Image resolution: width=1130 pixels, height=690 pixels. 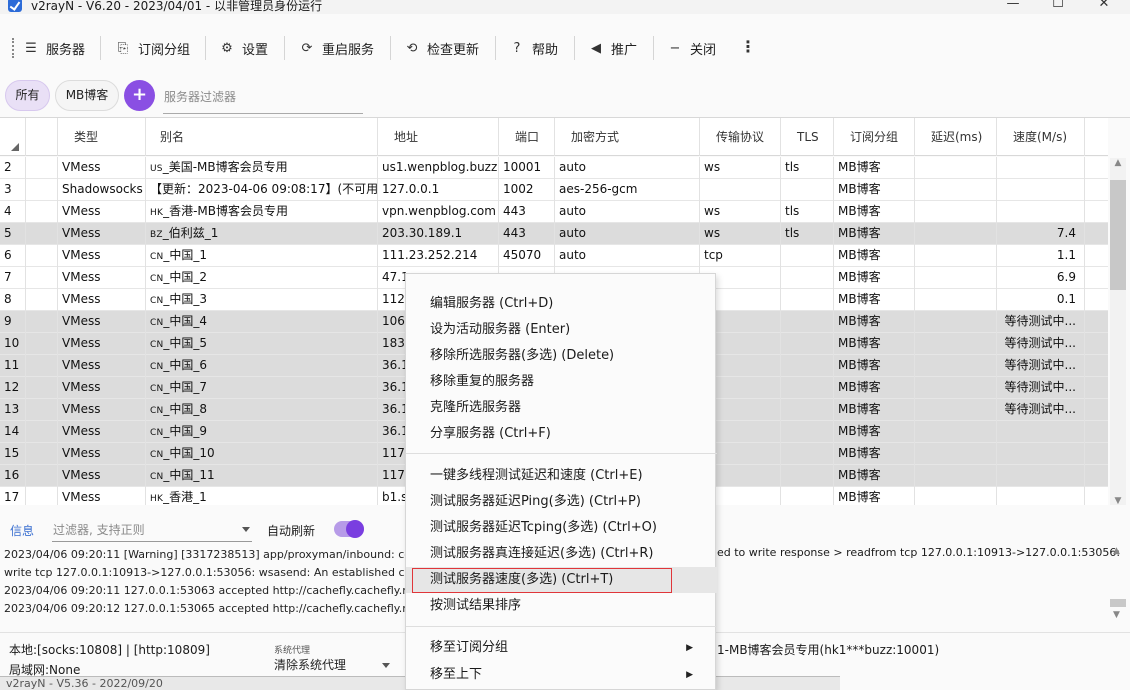 What do you see at coordinates (13, 278) in the screenshot?
I see `row-number-cell: 7` at bounding box center [13, 278].